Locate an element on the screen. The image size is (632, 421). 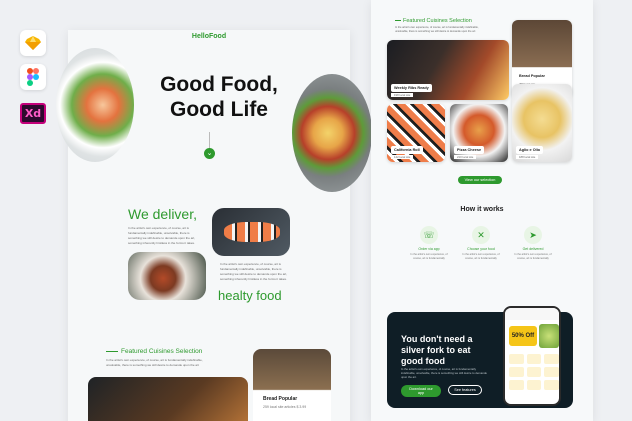
step-title: Get delivered is located at coordinates (533, 249).